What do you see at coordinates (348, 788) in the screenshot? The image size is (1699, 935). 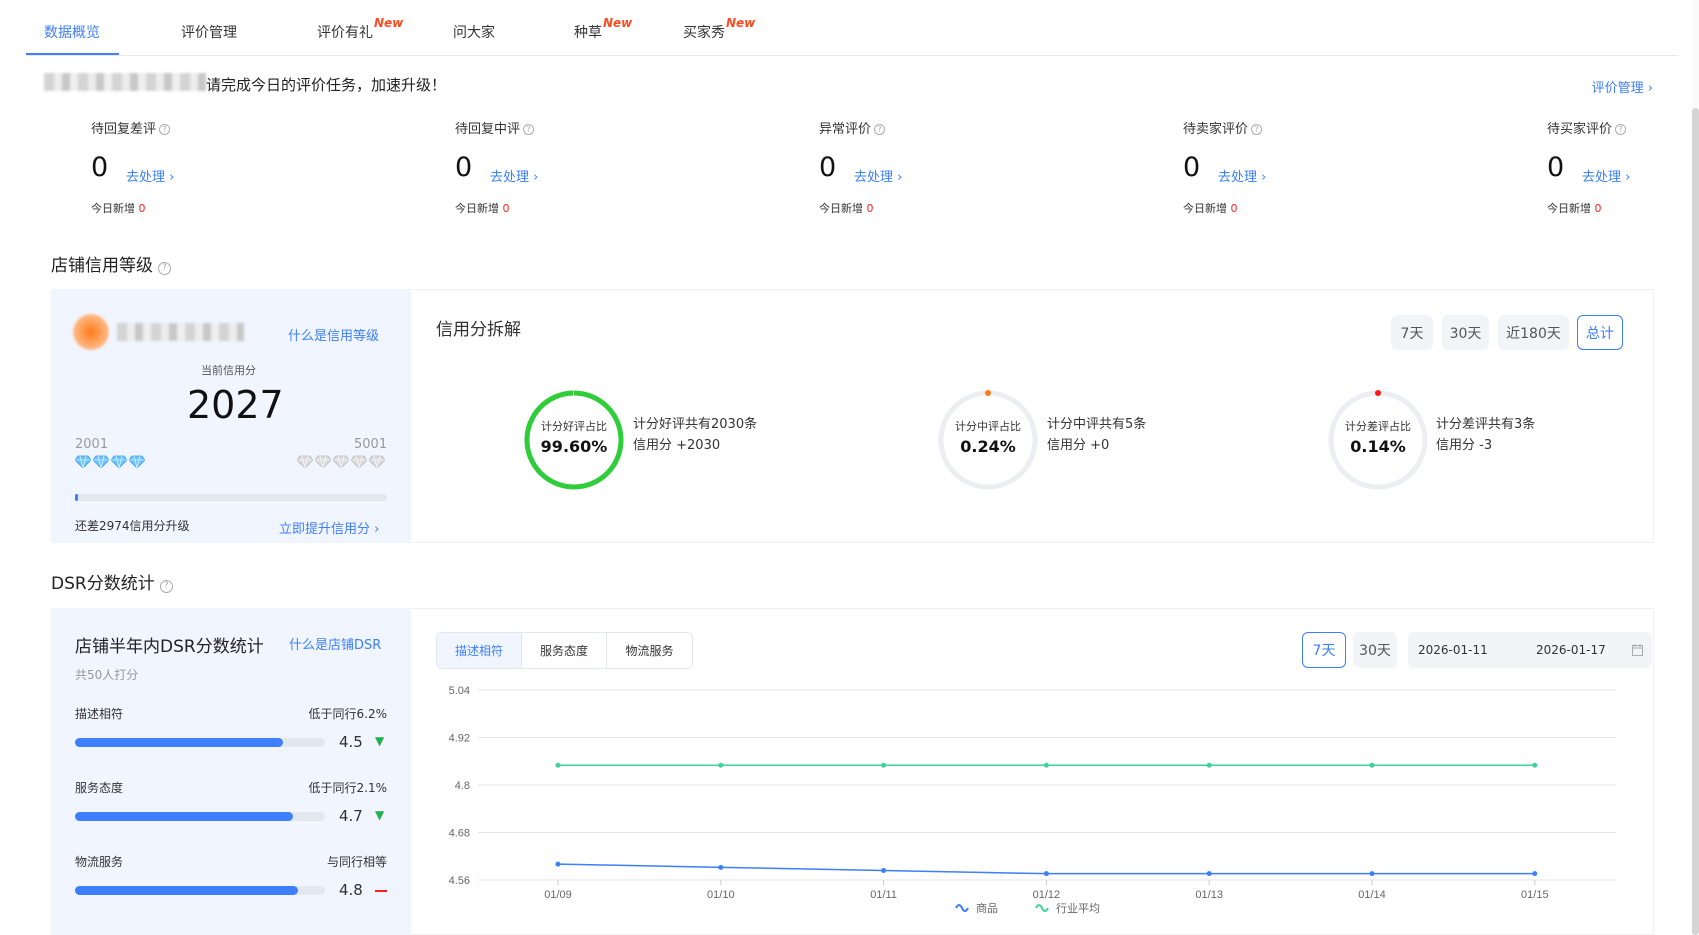 I see `dsr-item-compare: 低于同行2.1%` at bounding box center [348, 788].